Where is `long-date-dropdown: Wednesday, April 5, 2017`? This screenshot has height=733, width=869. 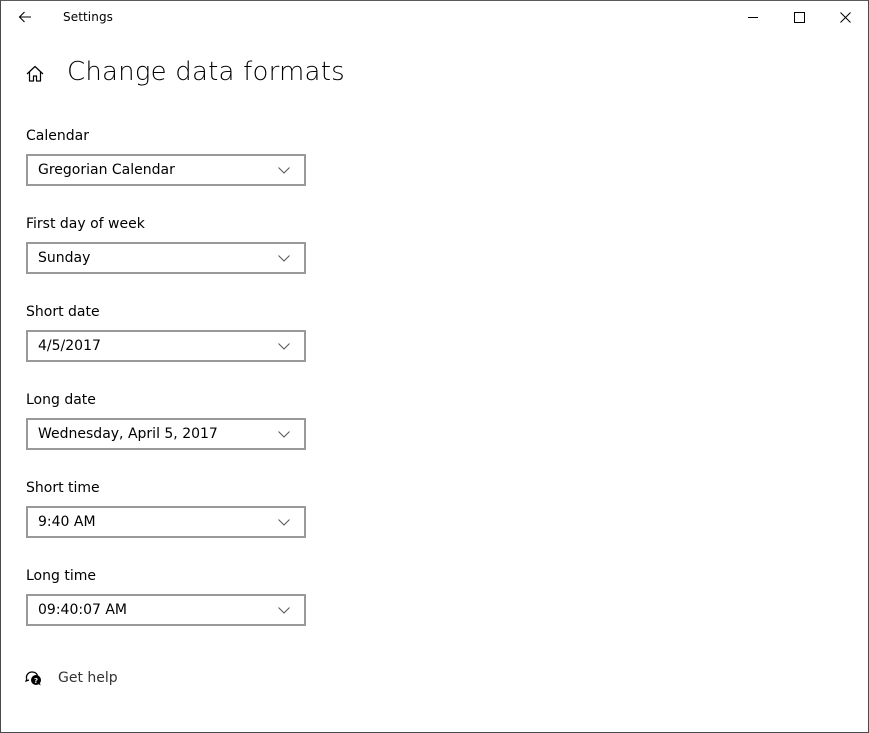 long-date-dropdown: Wednesday, April 5, 2017 is located at coordinates (166, 434).